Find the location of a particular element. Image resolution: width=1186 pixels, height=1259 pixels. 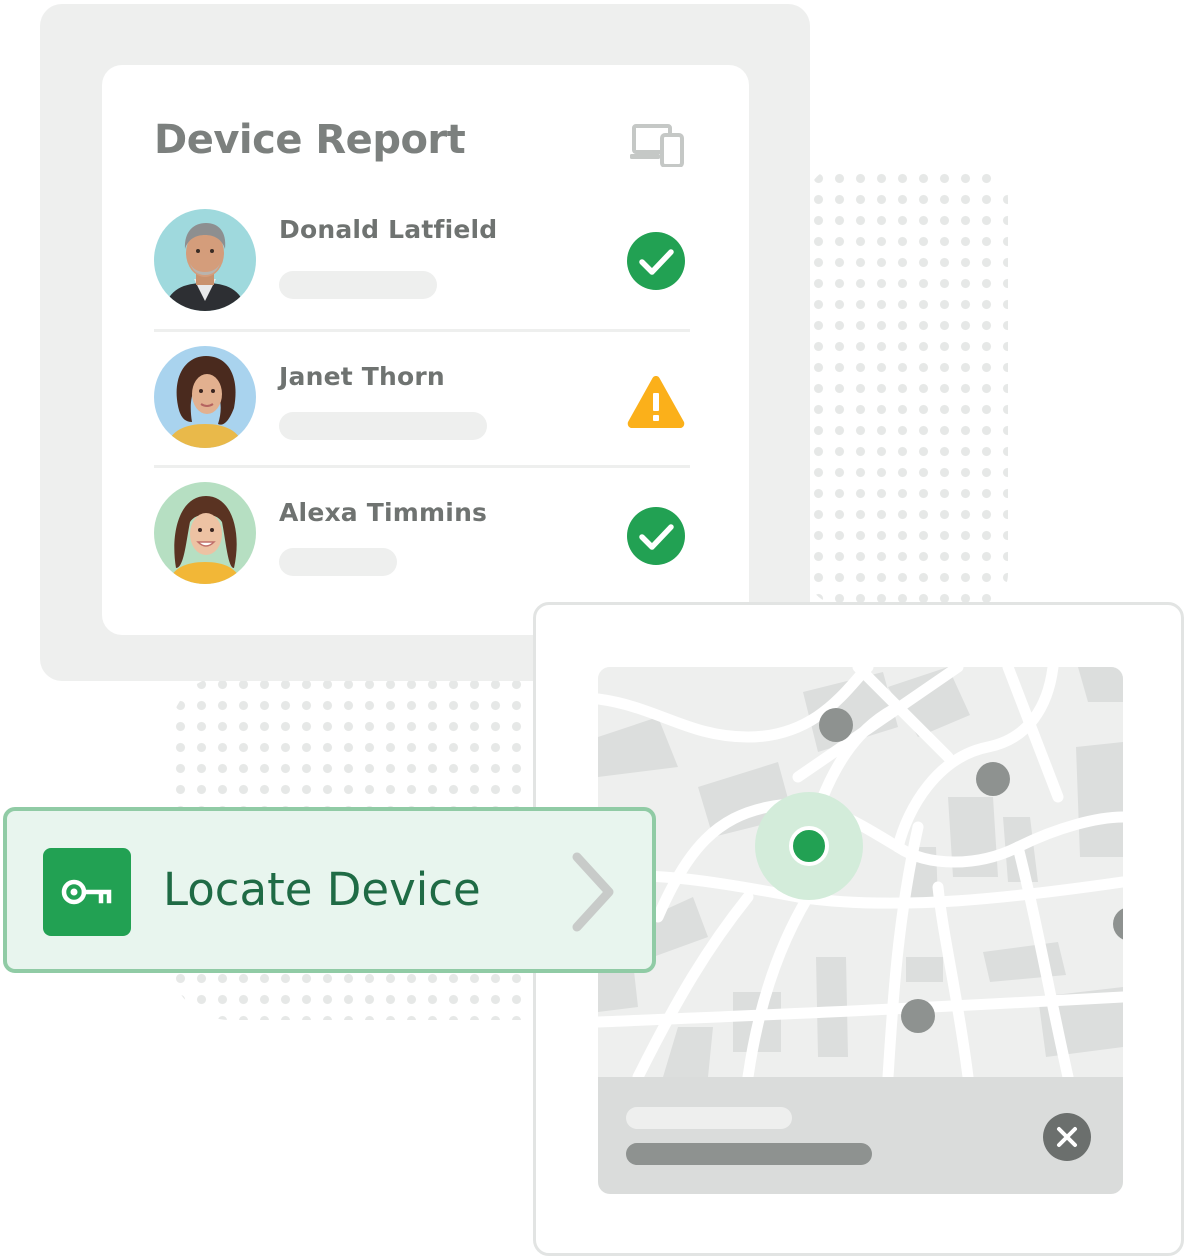

key-icon is located at coordinates (86, 892).